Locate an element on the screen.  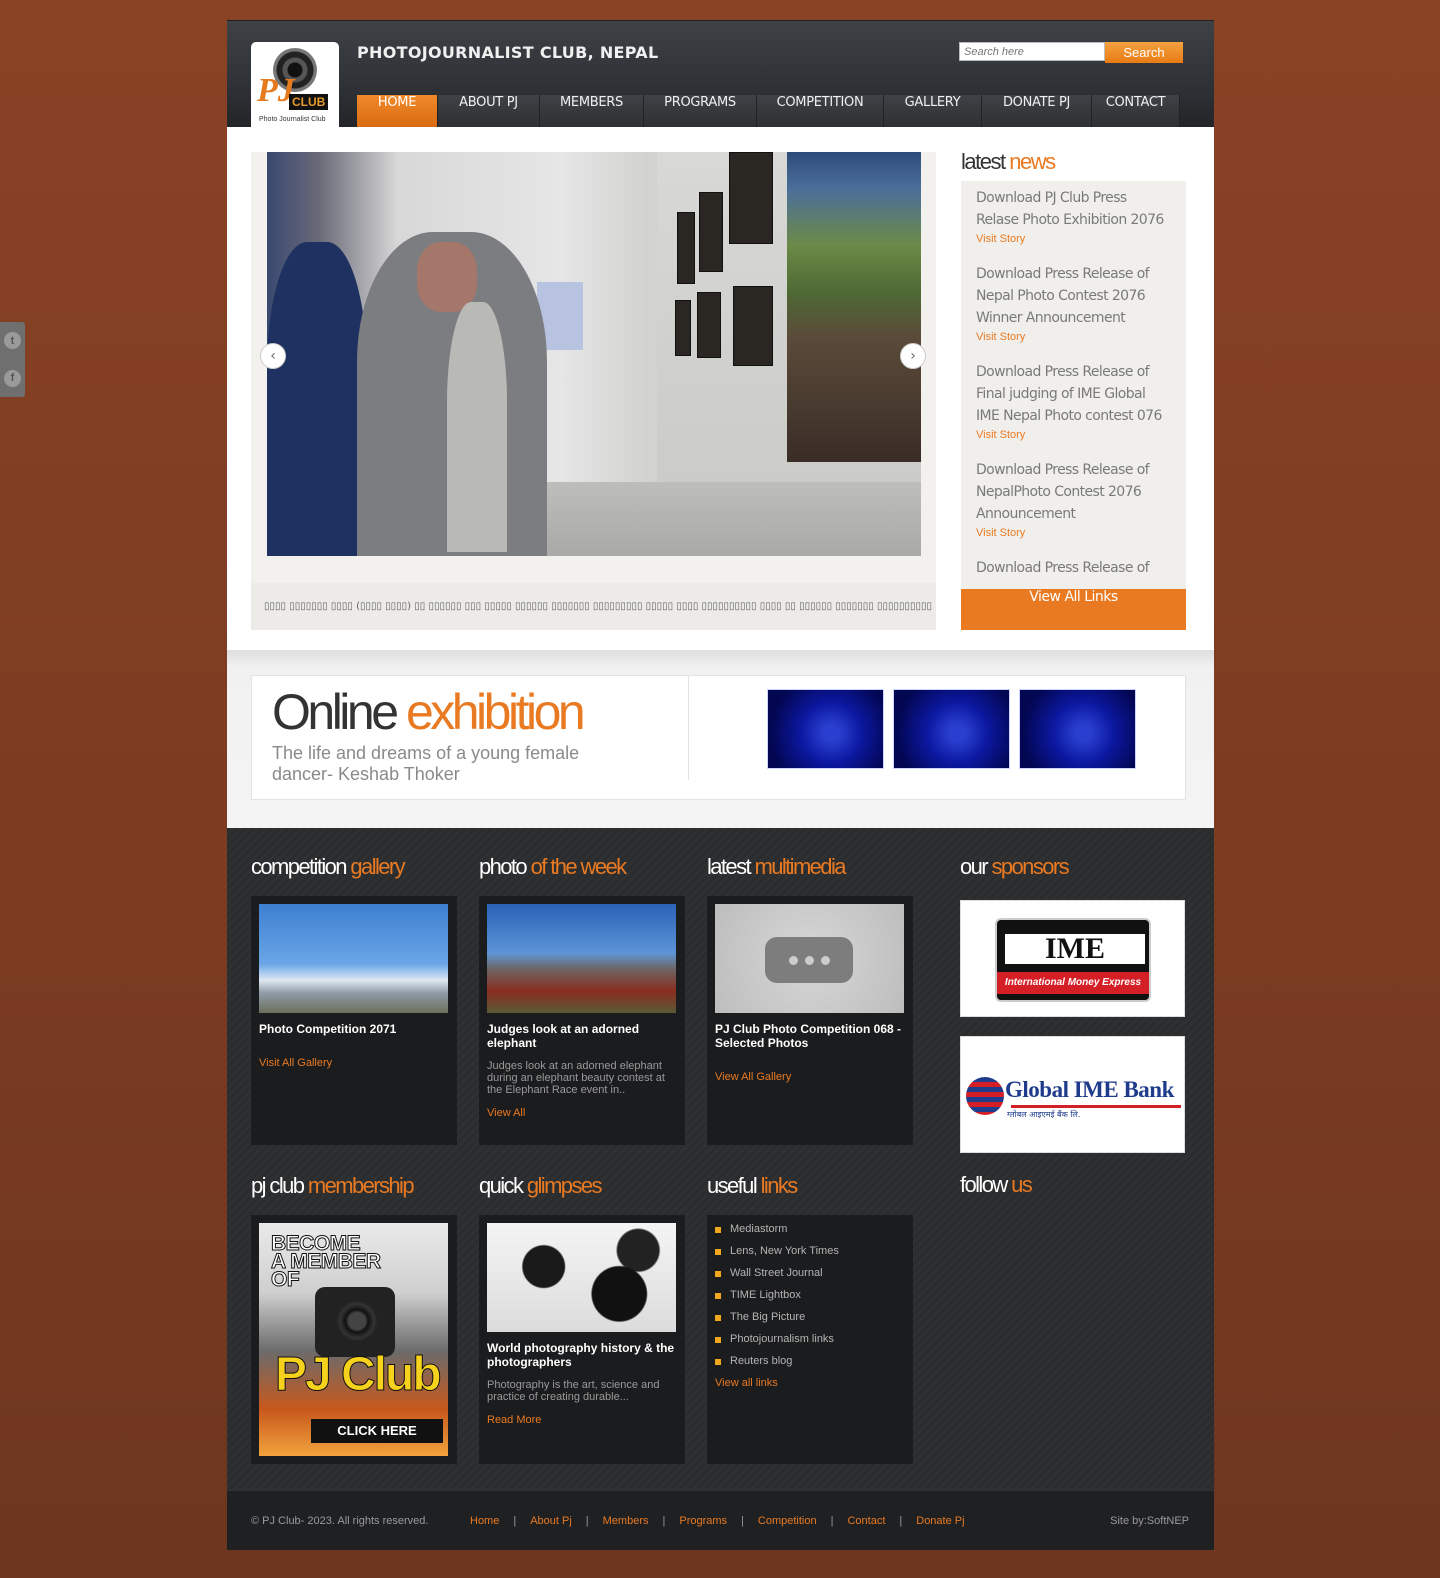
membership-banner: BECOME A MEMBER OF PJ Club CLICK HERE is located at coordinates (353, 1339).